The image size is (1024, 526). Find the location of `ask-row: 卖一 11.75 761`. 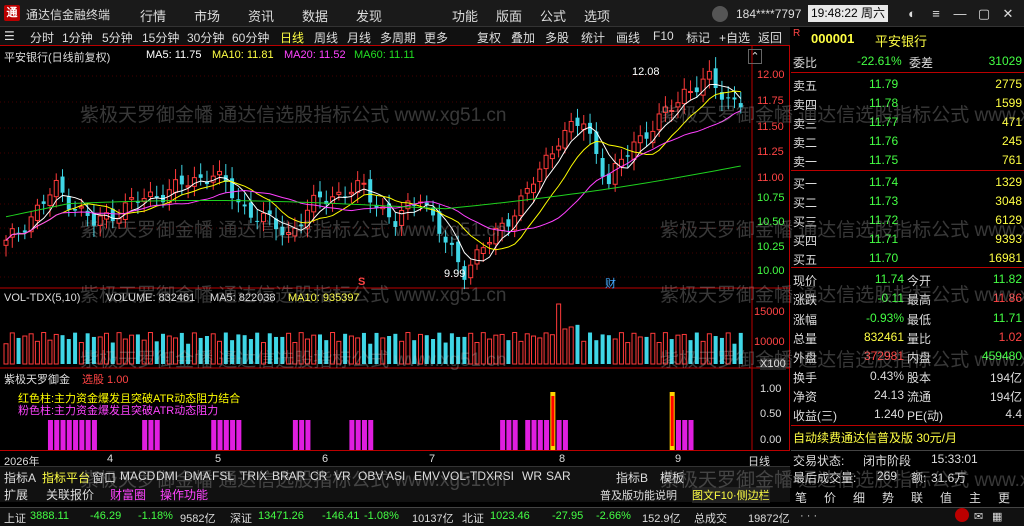

ask-row: 卖一 11.75 761 is located at coordinates (907, 160).